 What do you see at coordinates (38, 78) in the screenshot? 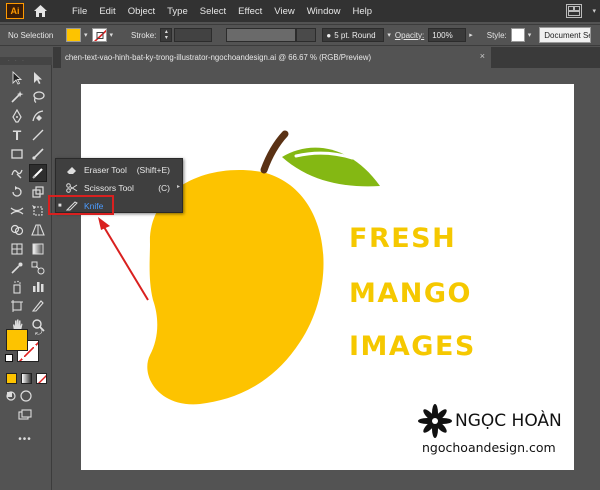
I see `direct-selection-tool-icon` at bounding box center [38, 78].